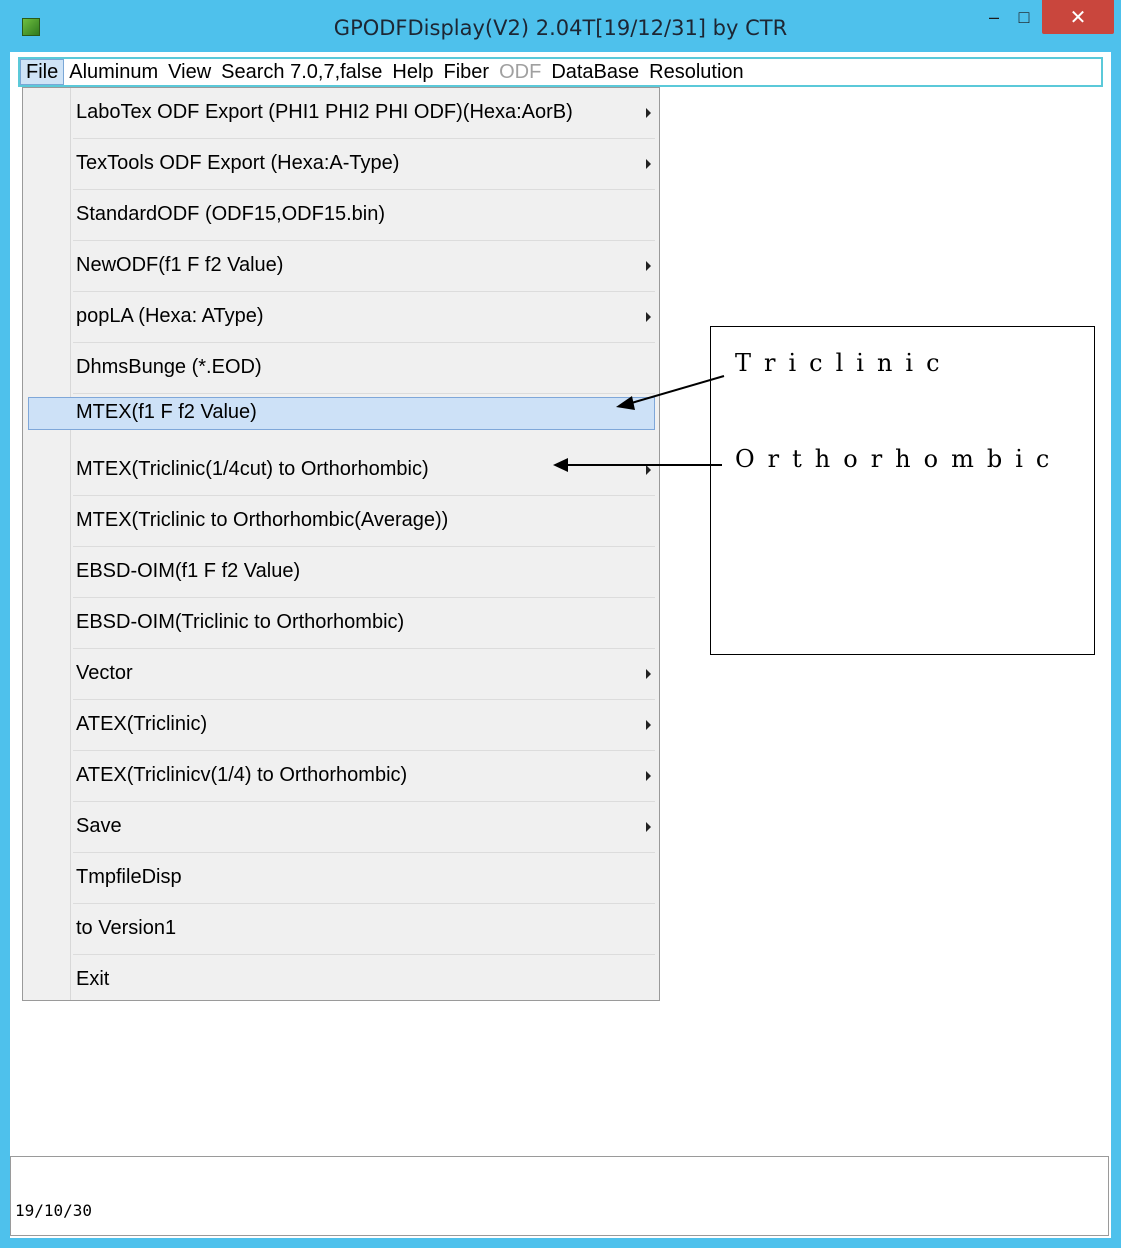  What do you see at coordinates (467, 72) in the screenshot?
I see `menu-fiber: Fiber` at bounding box center [467, 72].